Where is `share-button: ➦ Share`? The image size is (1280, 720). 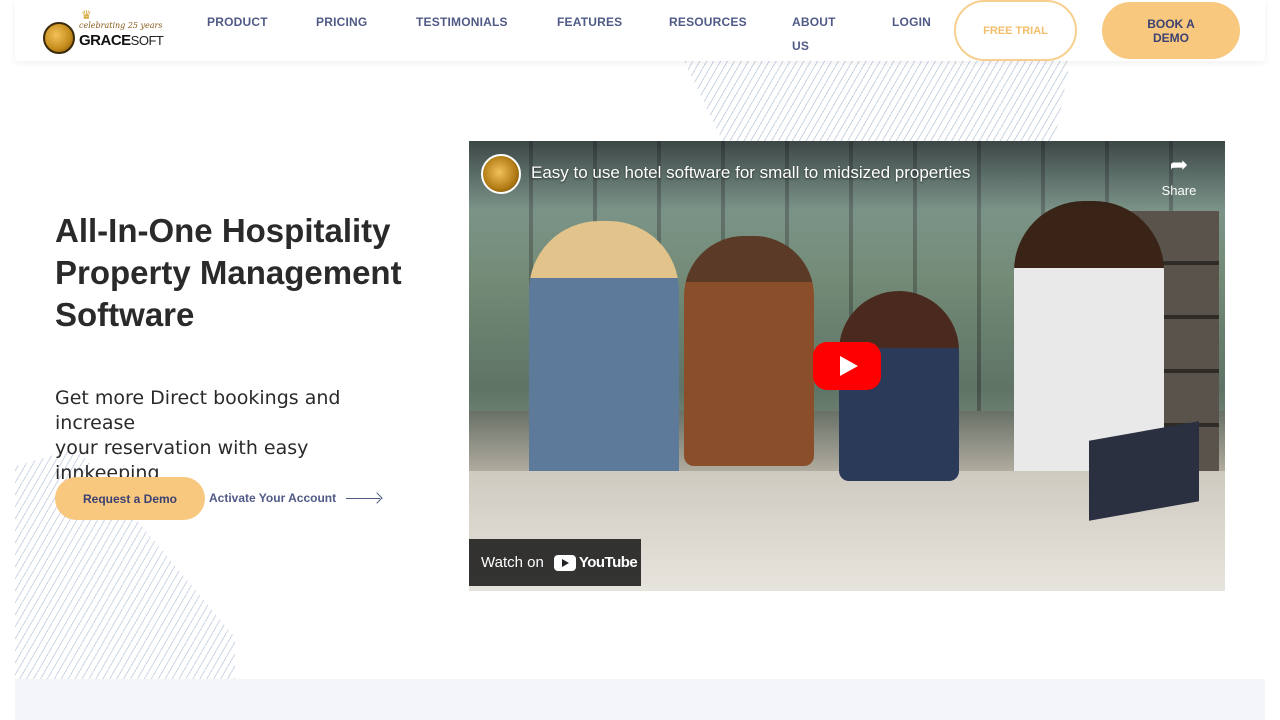 share-button: ➦ Share is located at coordinates (1179, 178).